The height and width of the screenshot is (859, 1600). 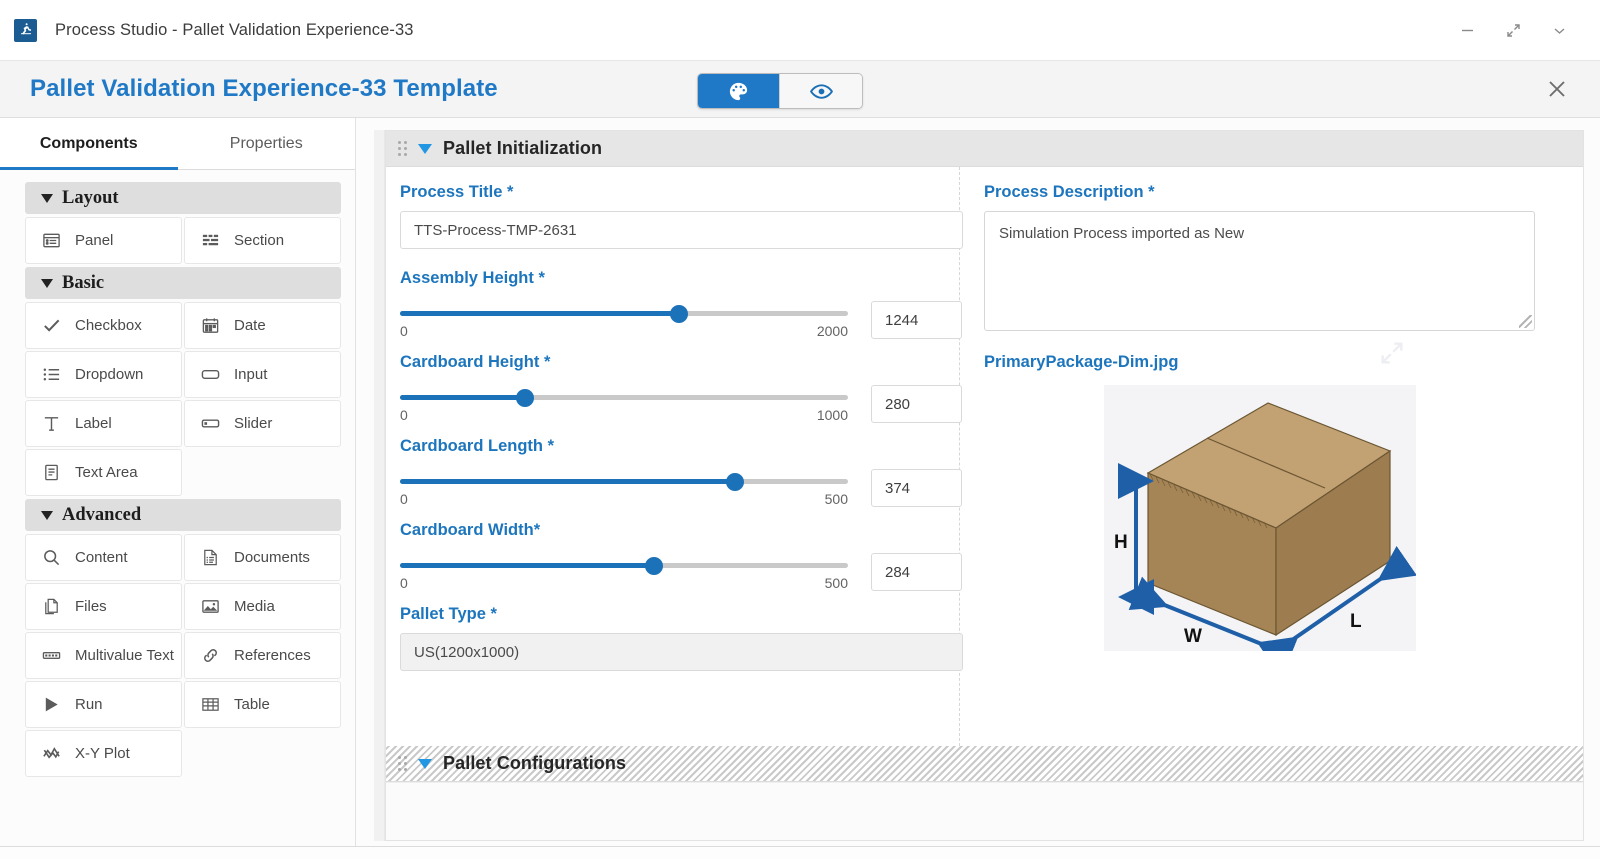 I want to click on palette-item-dropdown: Dropdown, so click(x=103, y=374).